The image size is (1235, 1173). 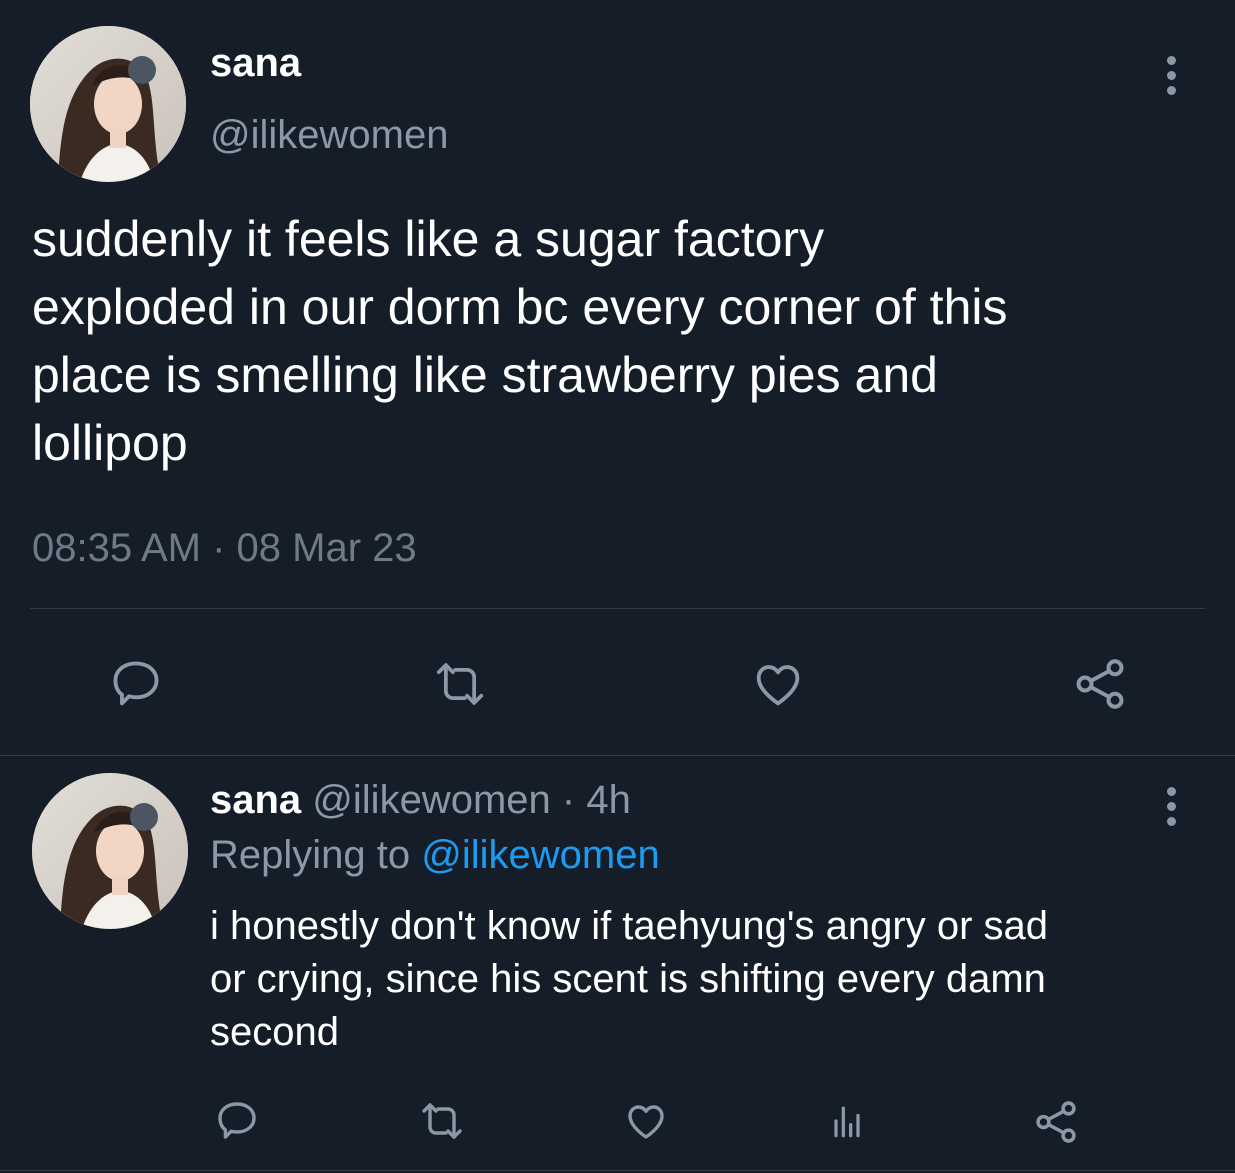 I want to click on analytics-icon, so click(x=847, y=1122).